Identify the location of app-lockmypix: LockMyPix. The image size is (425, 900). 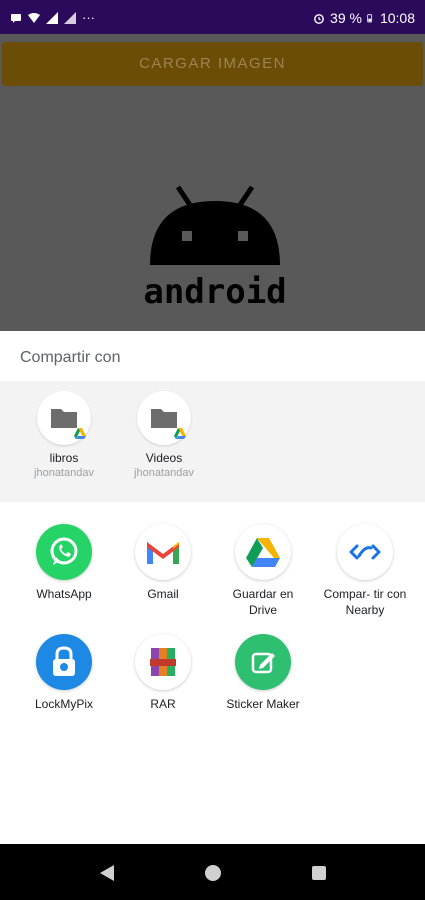
(64, 673).